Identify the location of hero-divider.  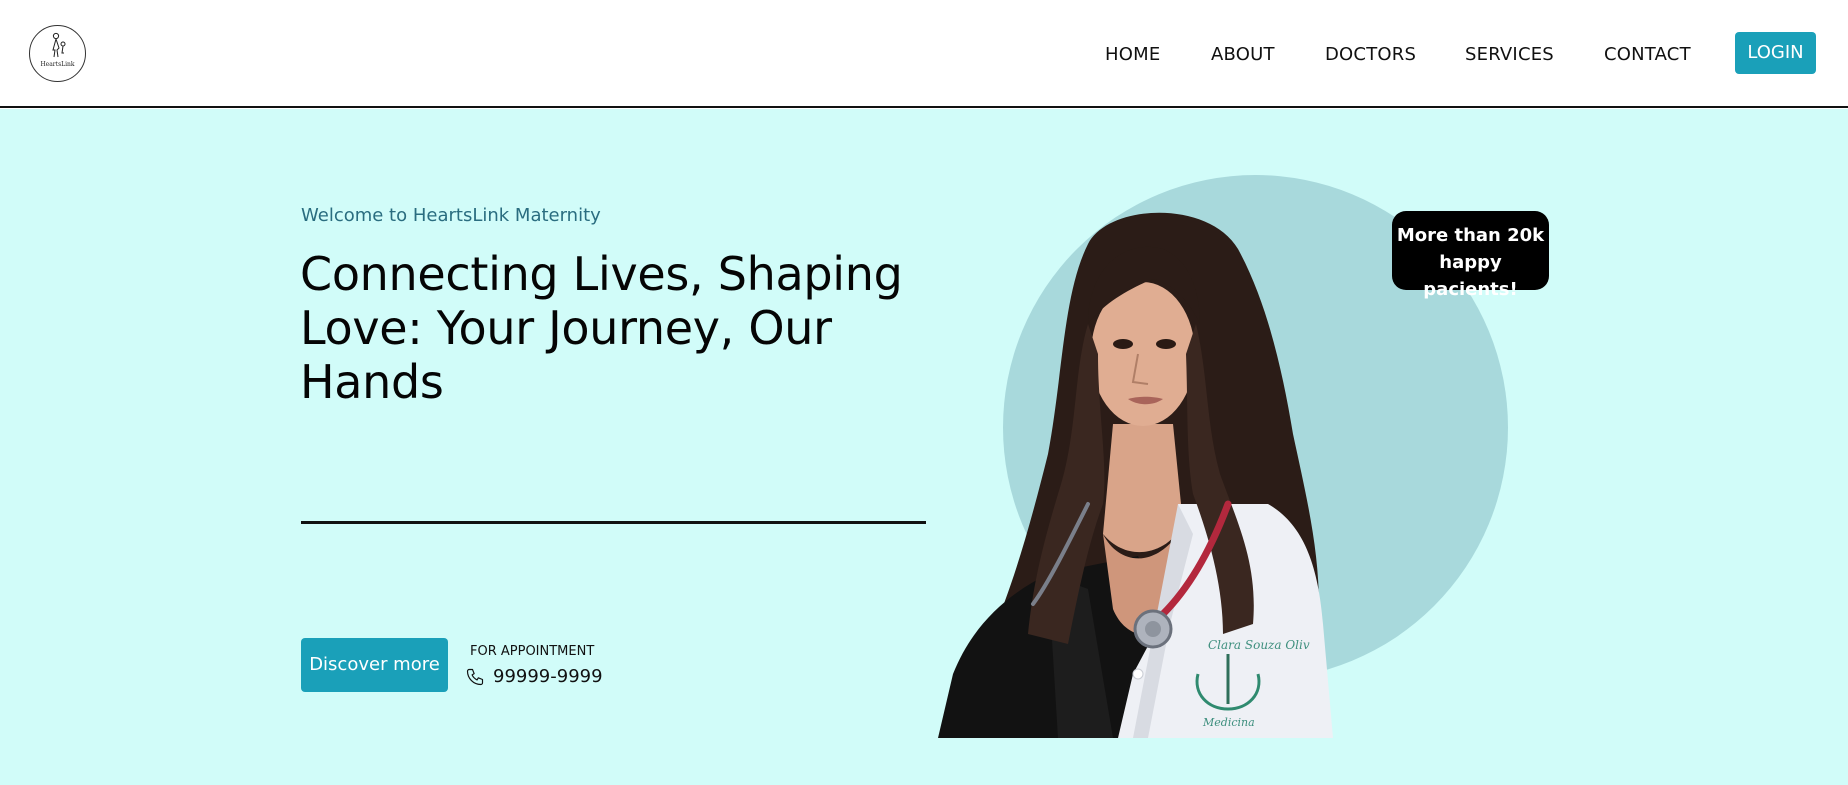
(613, 522).